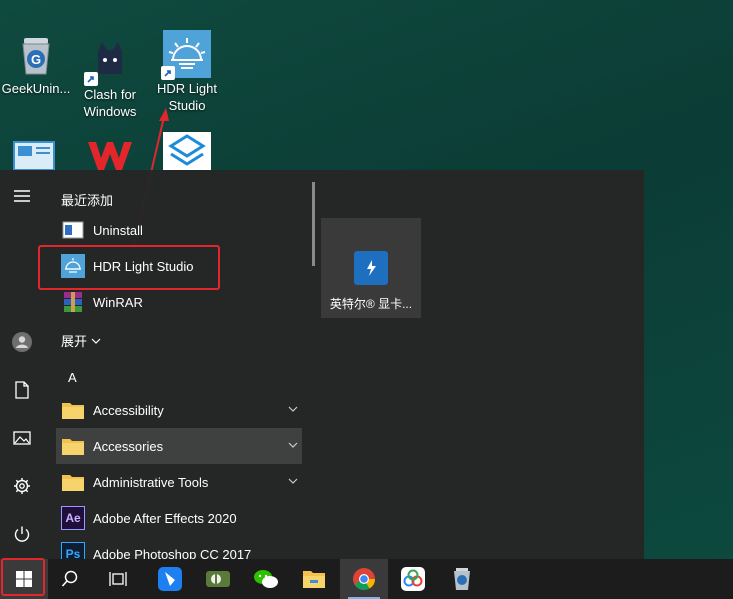 The image size is (733, 599). Describe the element at coordinates (73, 230) in the screenshot. I see `uninstall-icon` at that location.